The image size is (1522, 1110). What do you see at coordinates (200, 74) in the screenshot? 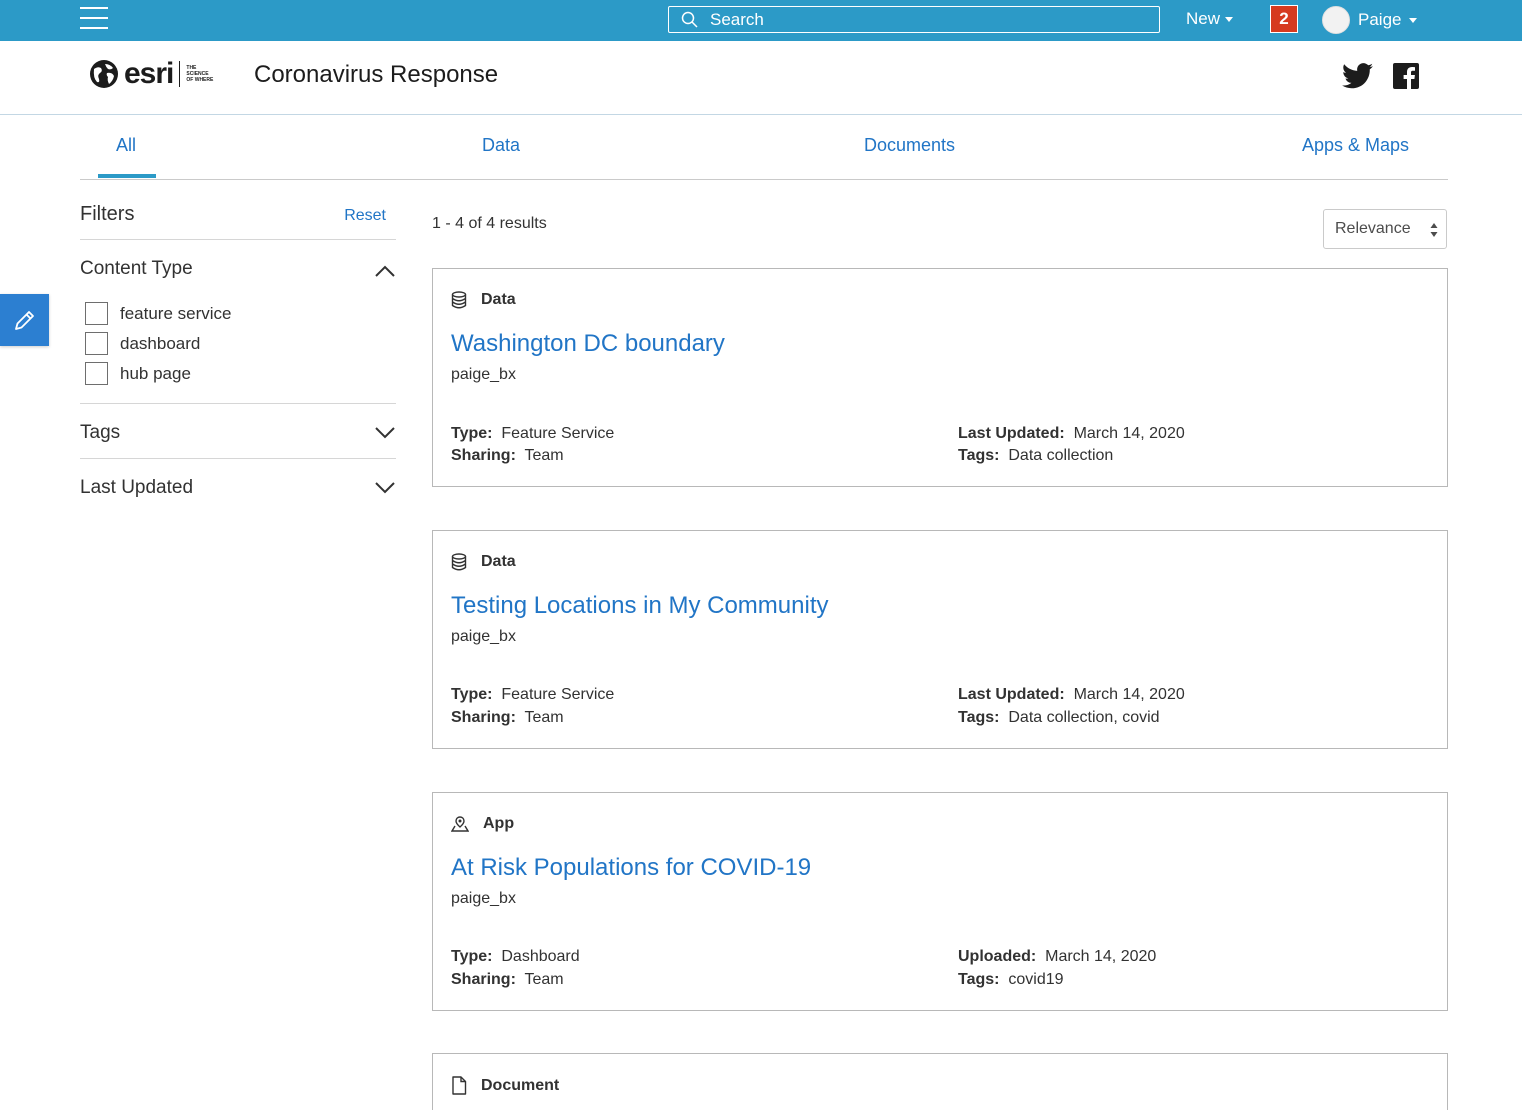
I see `logo-tagline: THE SCIENCE OF WHERE` at bounding box center [200, 74].